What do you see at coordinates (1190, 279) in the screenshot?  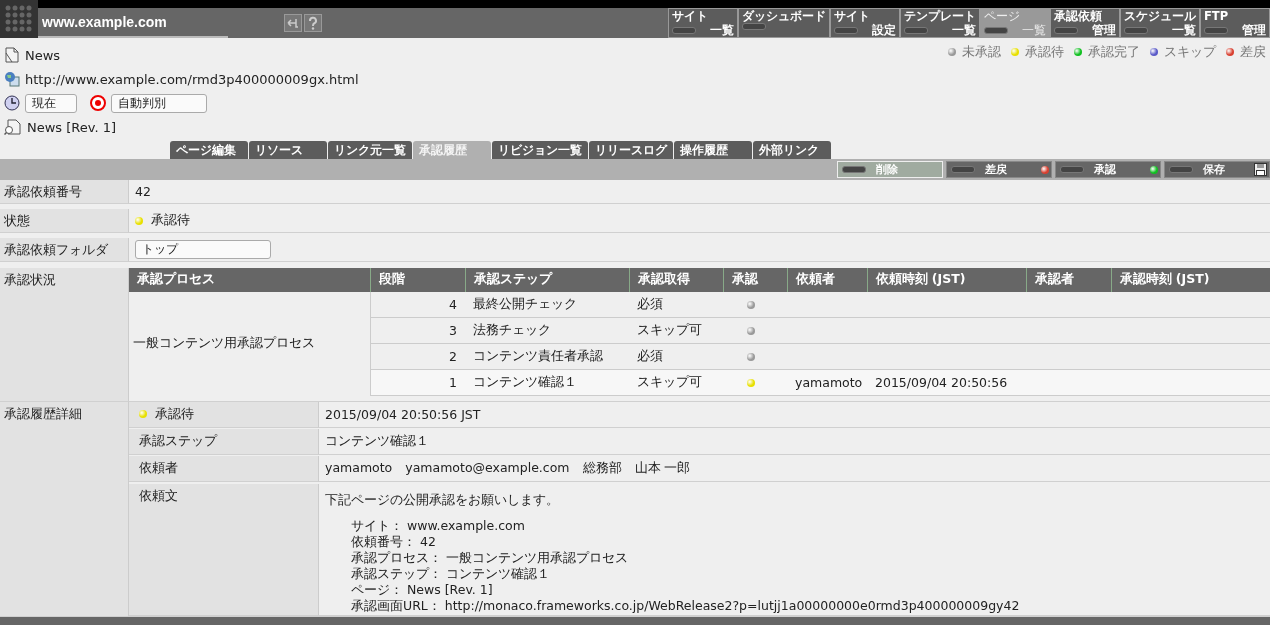 I see `column-header: 承認時刻 (JST)` at bounding box center [1190, 279].